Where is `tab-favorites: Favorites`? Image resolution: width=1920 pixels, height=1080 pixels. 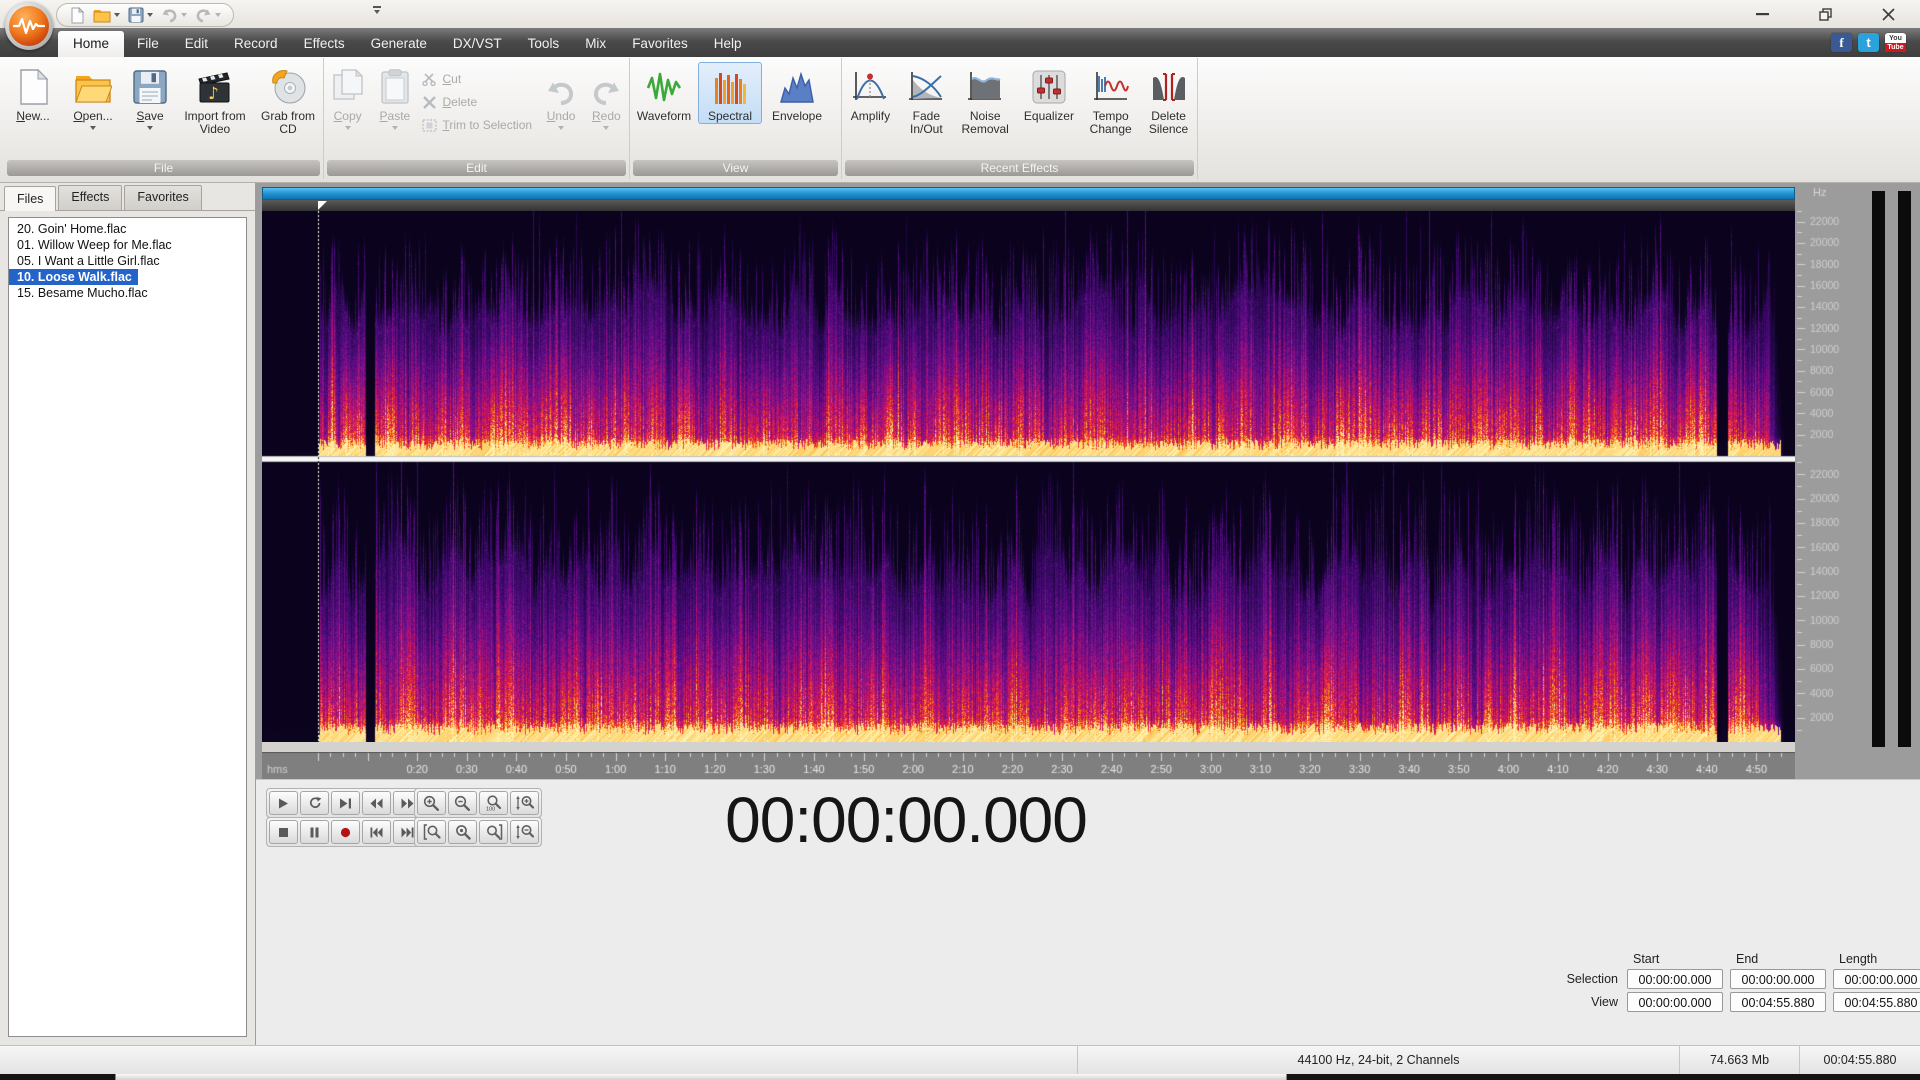 tab-favorites: Favorites is located at coordinates (660, 44).